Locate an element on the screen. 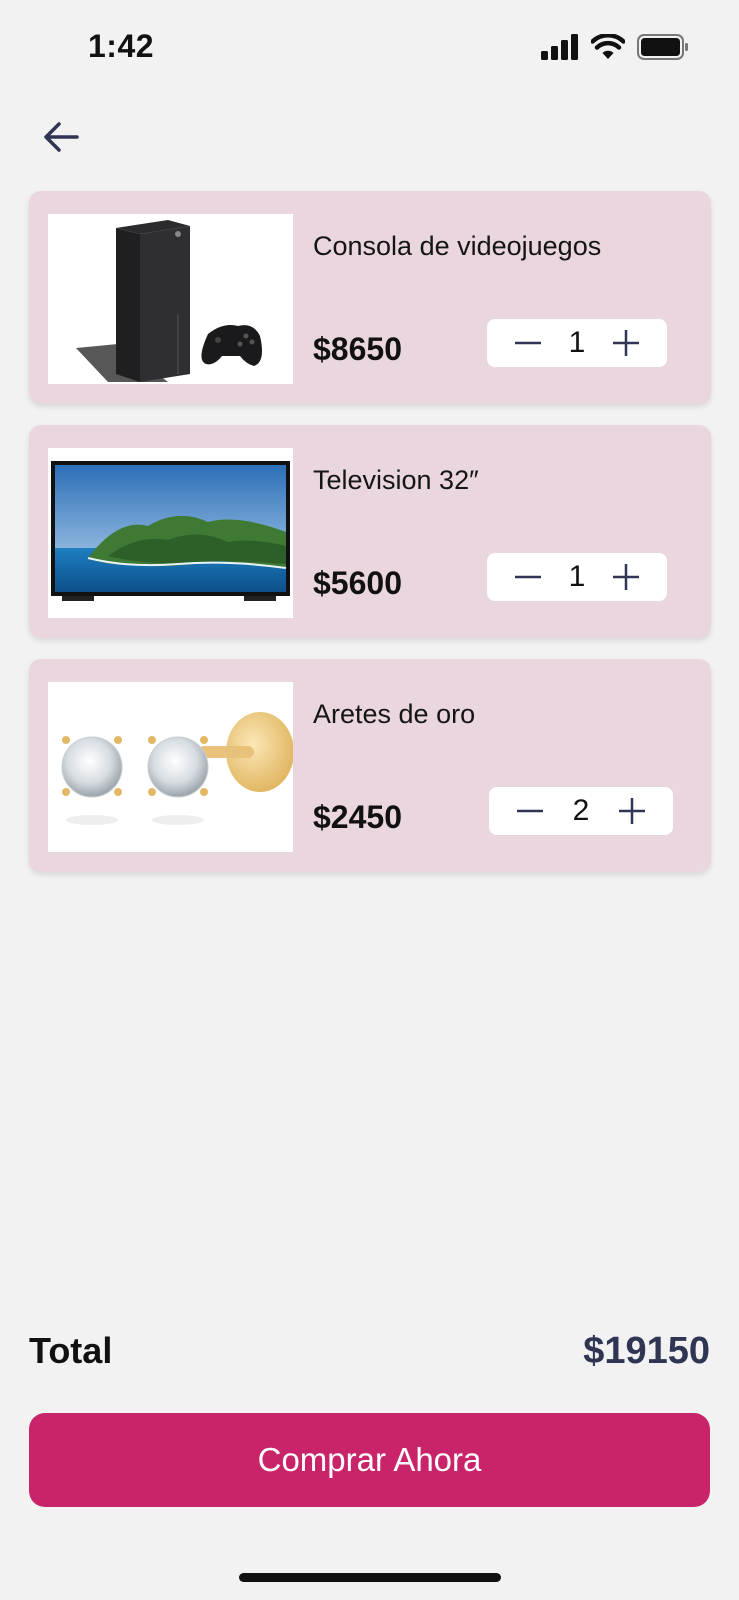 The height and width of the screenshot is (1600, 739). product-price: $2450 is located at coordinates (357, 817).